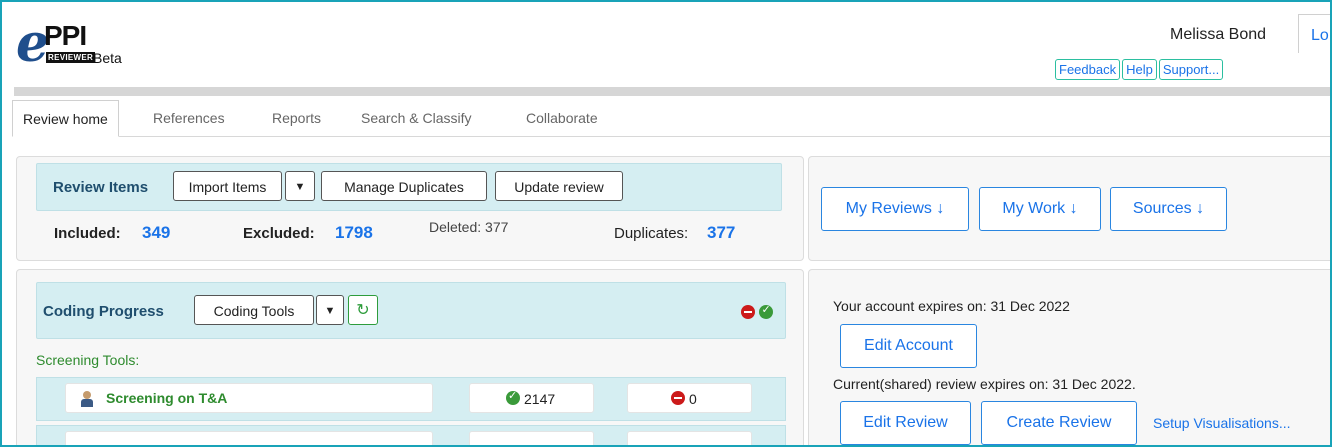 The width and height of the screenshot is (1332, 447). Describe the element at coordinates (513, 397) in the screenshot. I see `included-check-icon` at that location.